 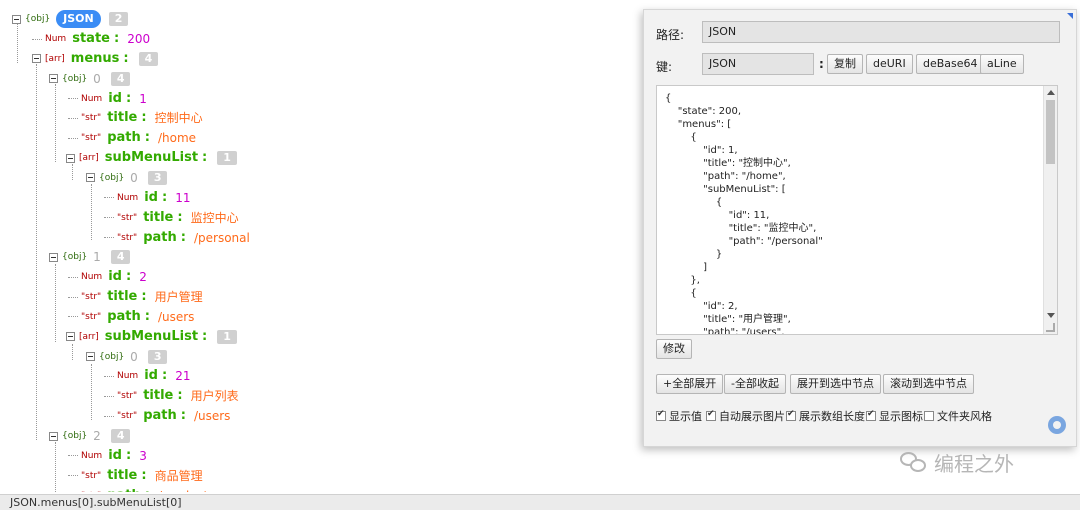 What do you see at coordinates (928, 384) in the screenshot?
I see `scroll-to-selected-button: 滚动到选中节点` at bounding box center [928, 384].